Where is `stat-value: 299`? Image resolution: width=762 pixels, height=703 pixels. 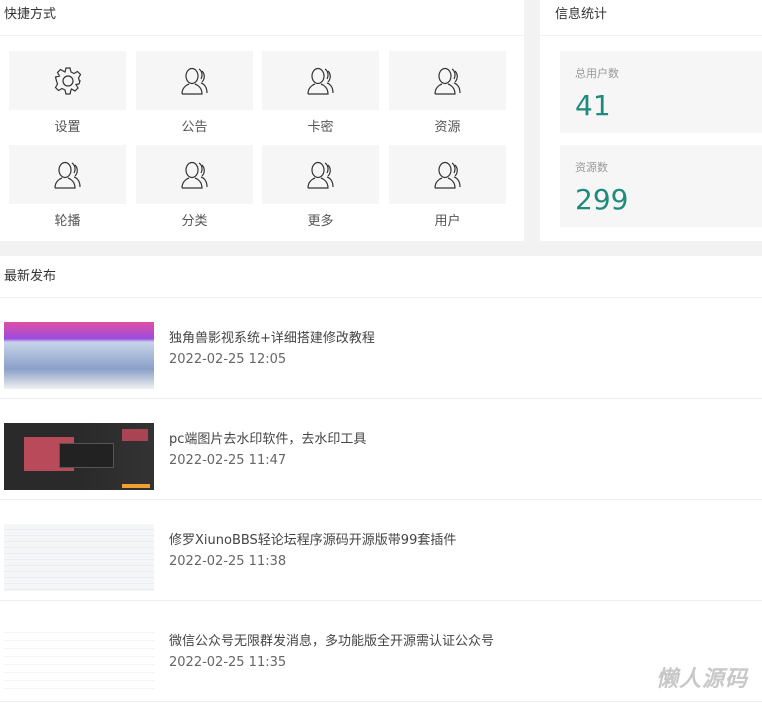
stat-value: 299 is located at coordinates (602, 199).